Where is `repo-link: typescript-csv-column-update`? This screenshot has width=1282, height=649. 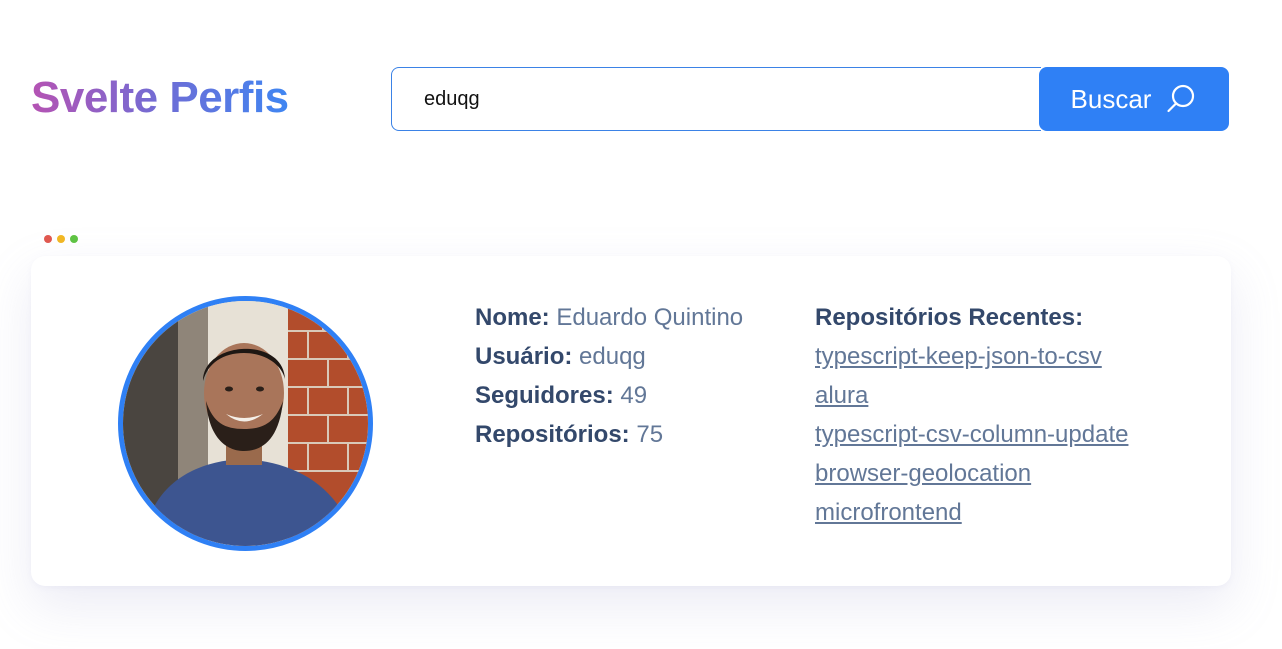 repo-link: typescript-csv-column-update is located at coordinates (971, 434).